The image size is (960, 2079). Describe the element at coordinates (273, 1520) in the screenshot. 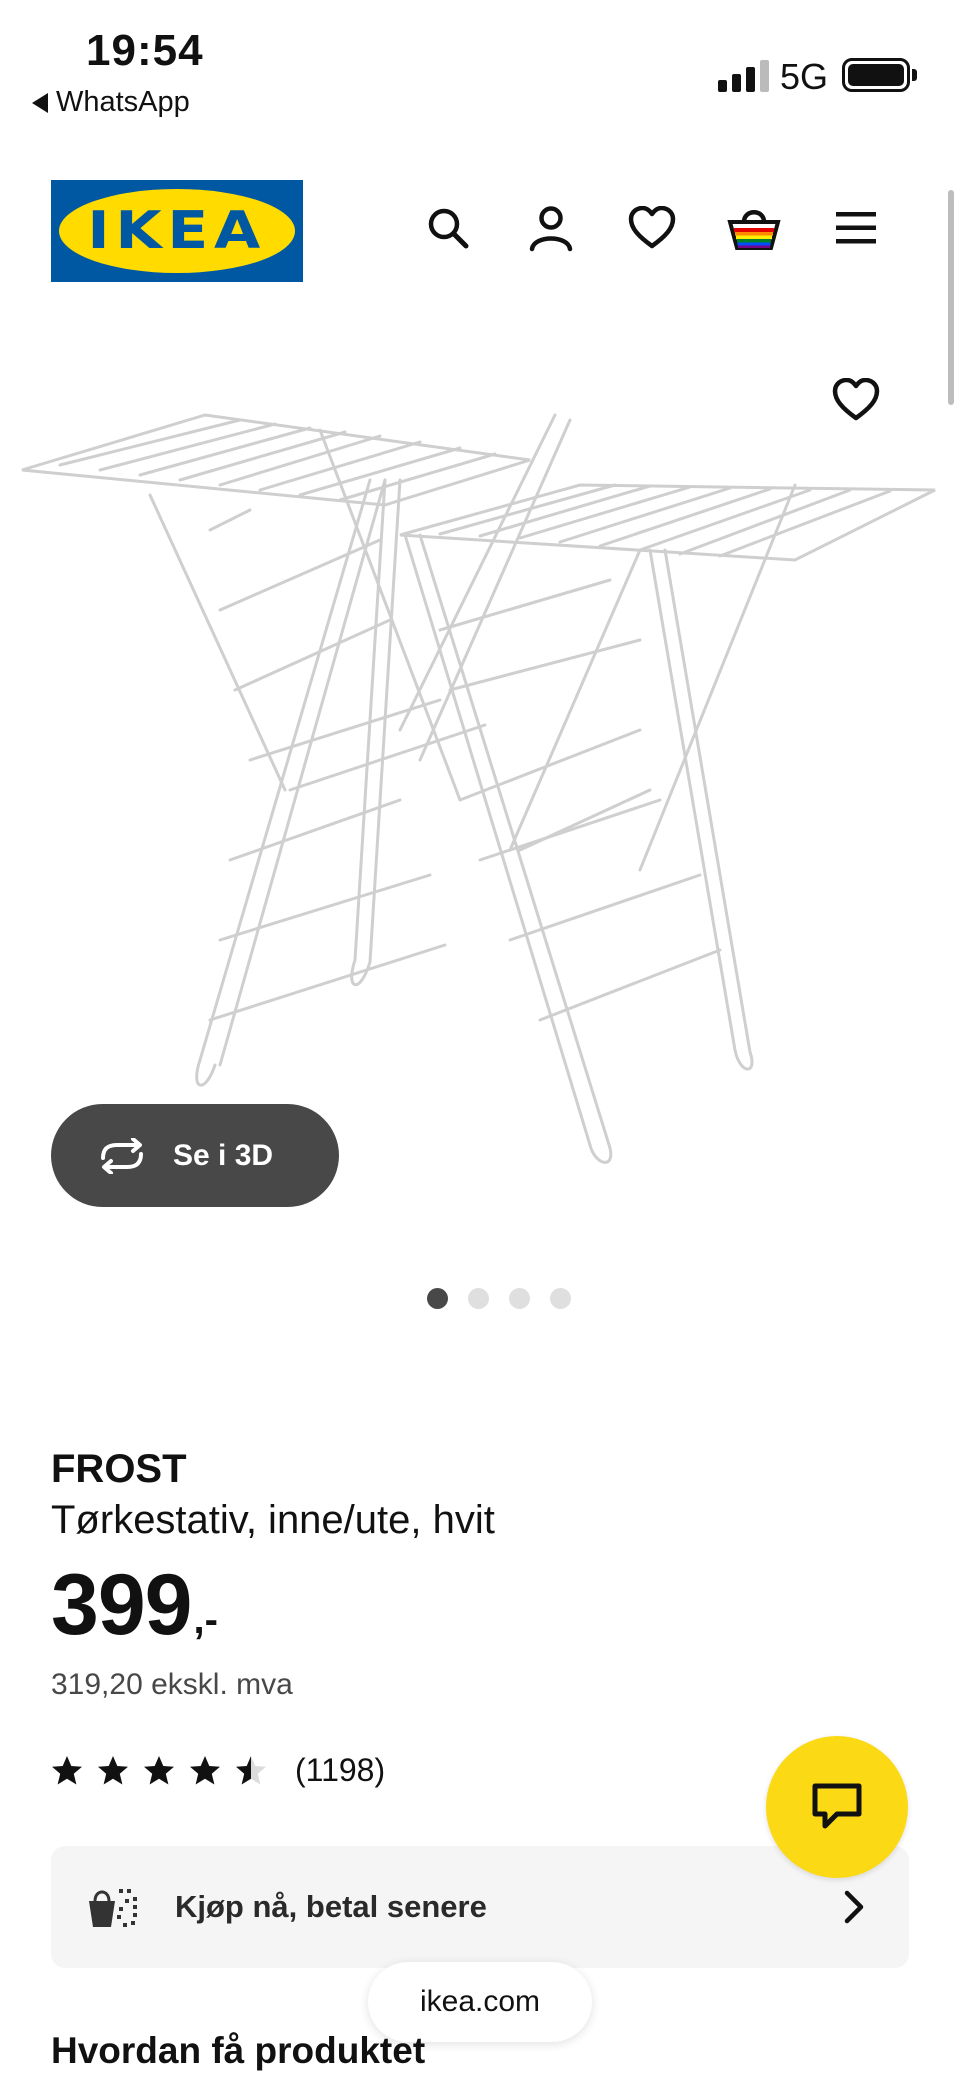

I see `product-description: Tørkestativ, inne/ute, hvit` at that location.